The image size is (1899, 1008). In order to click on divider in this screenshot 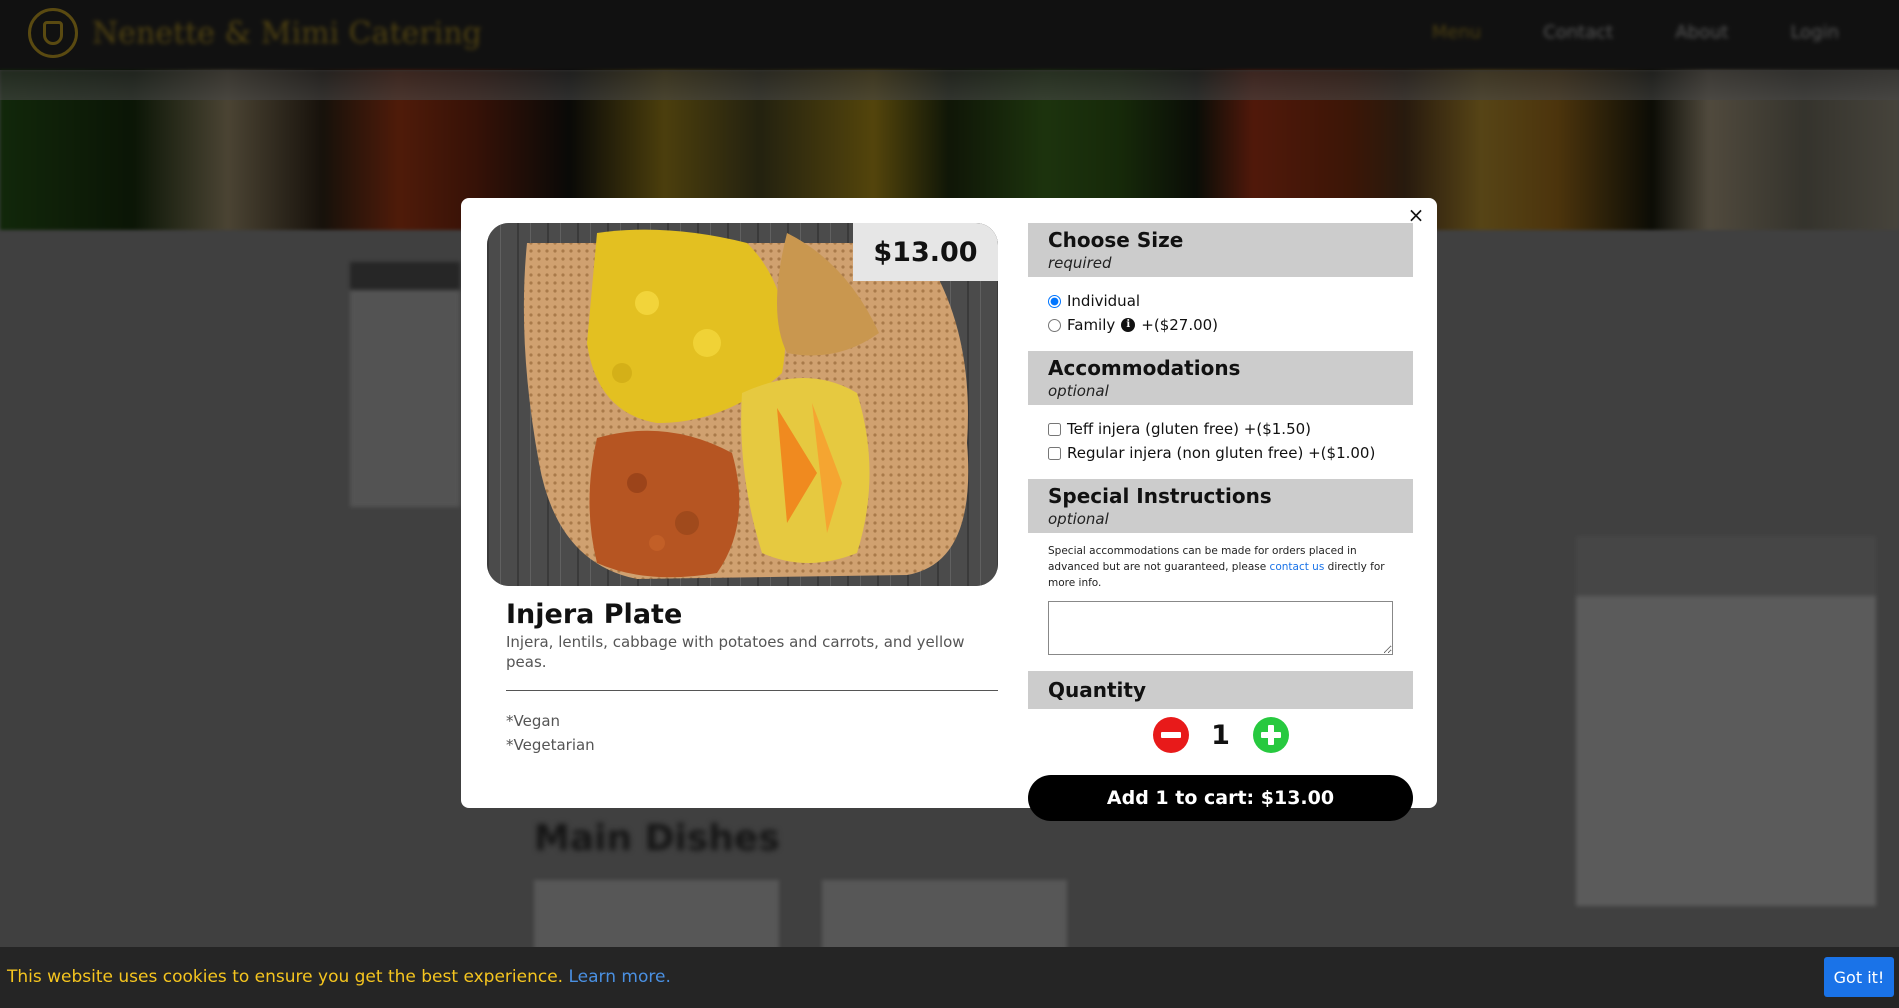, I will do `click(752, 690)`.